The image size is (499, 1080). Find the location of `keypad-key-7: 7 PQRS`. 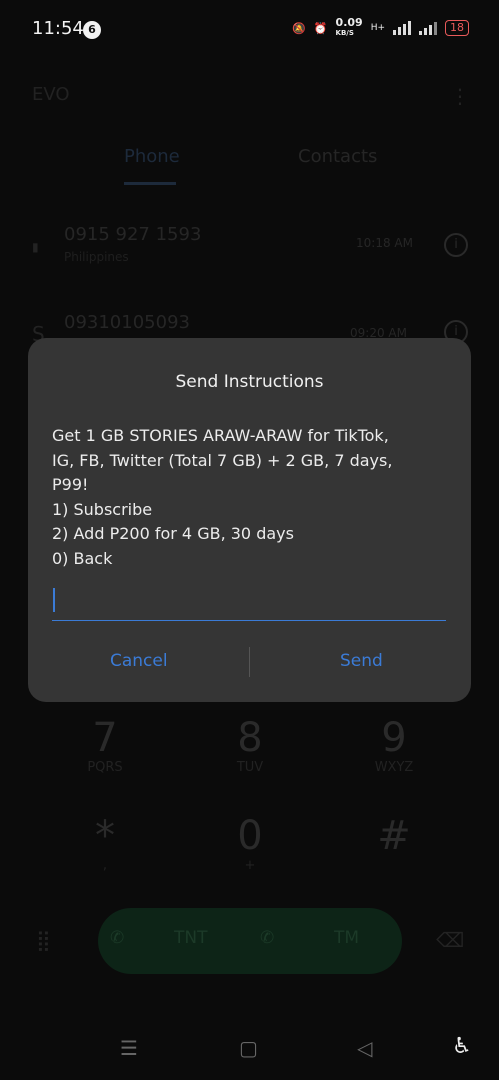

keypad-key-7: 7 PQRS is located at coordinates (105, 745).